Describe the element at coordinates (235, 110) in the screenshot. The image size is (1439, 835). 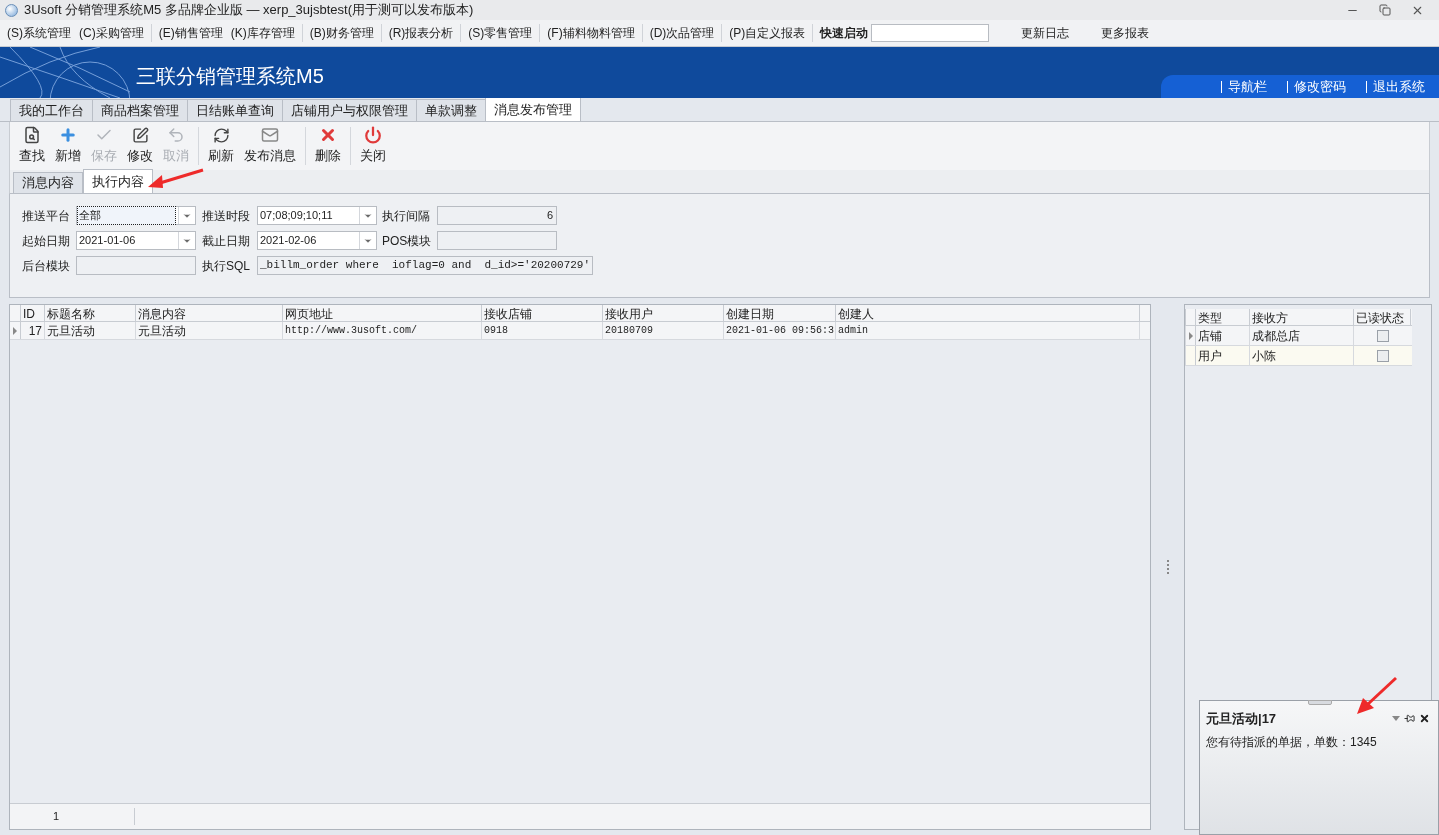
I see `tab: 日结账单查询` at that location.